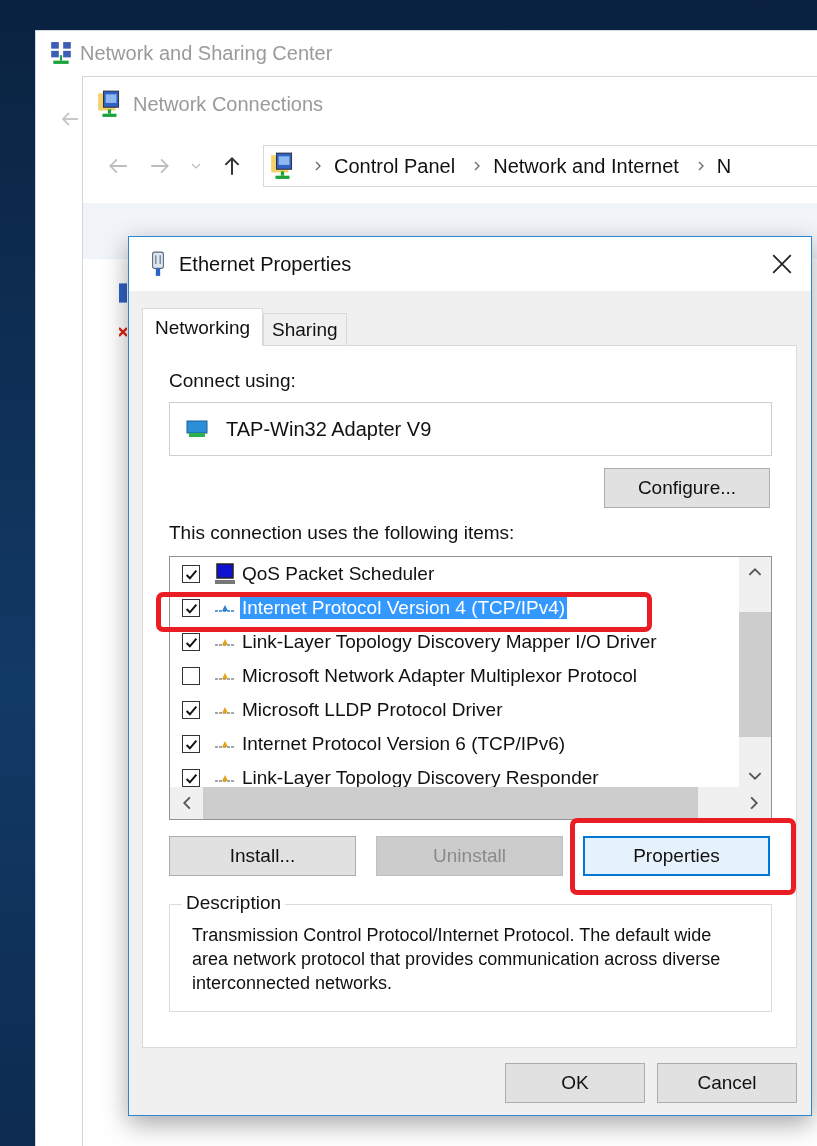 Image resolution: width=817 pixels, height=1146 pixels. Describe the element at coordinates (329, 429) in the screenshot. I see `adapter-name: TAP-Win32 Adapter V9` at that location.